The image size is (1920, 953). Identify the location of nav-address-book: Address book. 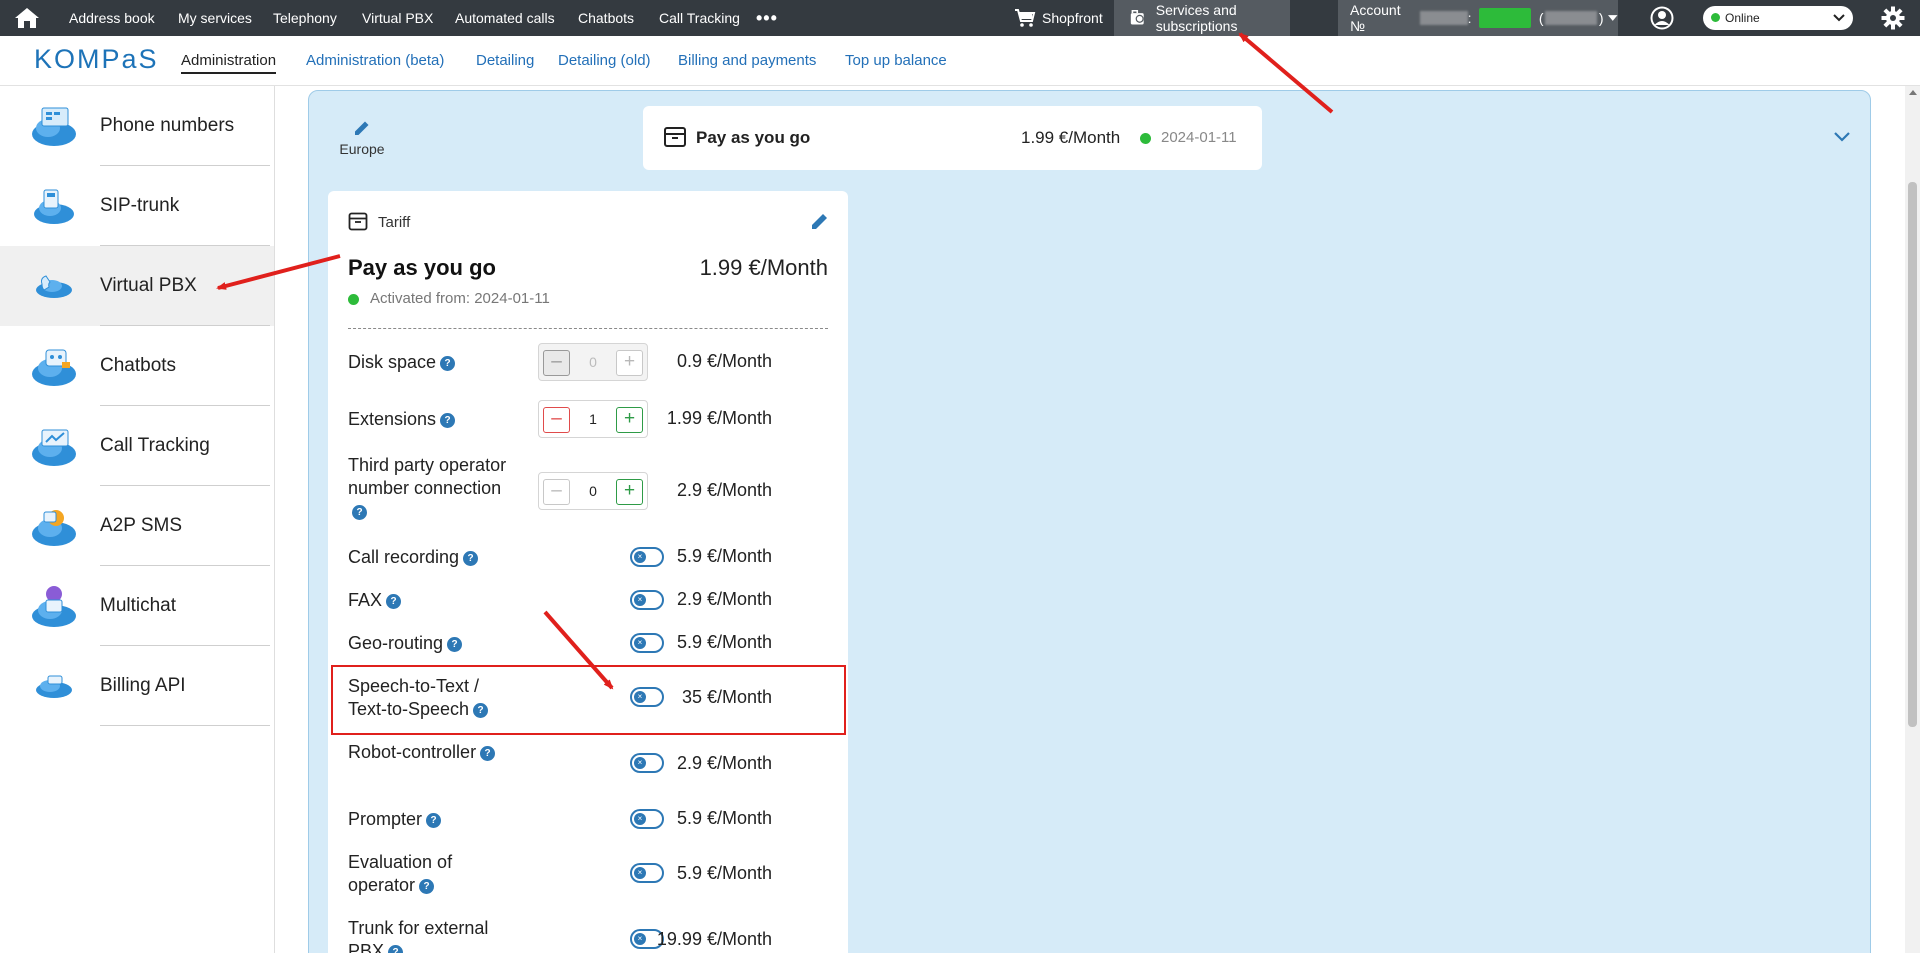
(112, 18).